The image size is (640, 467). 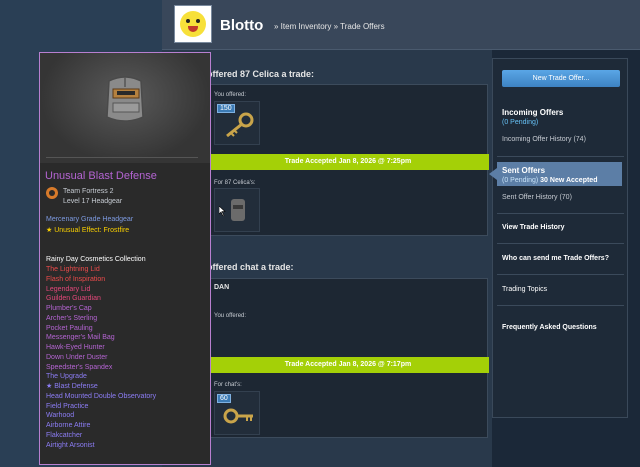 What do you see at coordinates (261, 74) in the screenshot?
I see `trade-title: offered 87 Celica a trade:` at bounding box center [261, 74].